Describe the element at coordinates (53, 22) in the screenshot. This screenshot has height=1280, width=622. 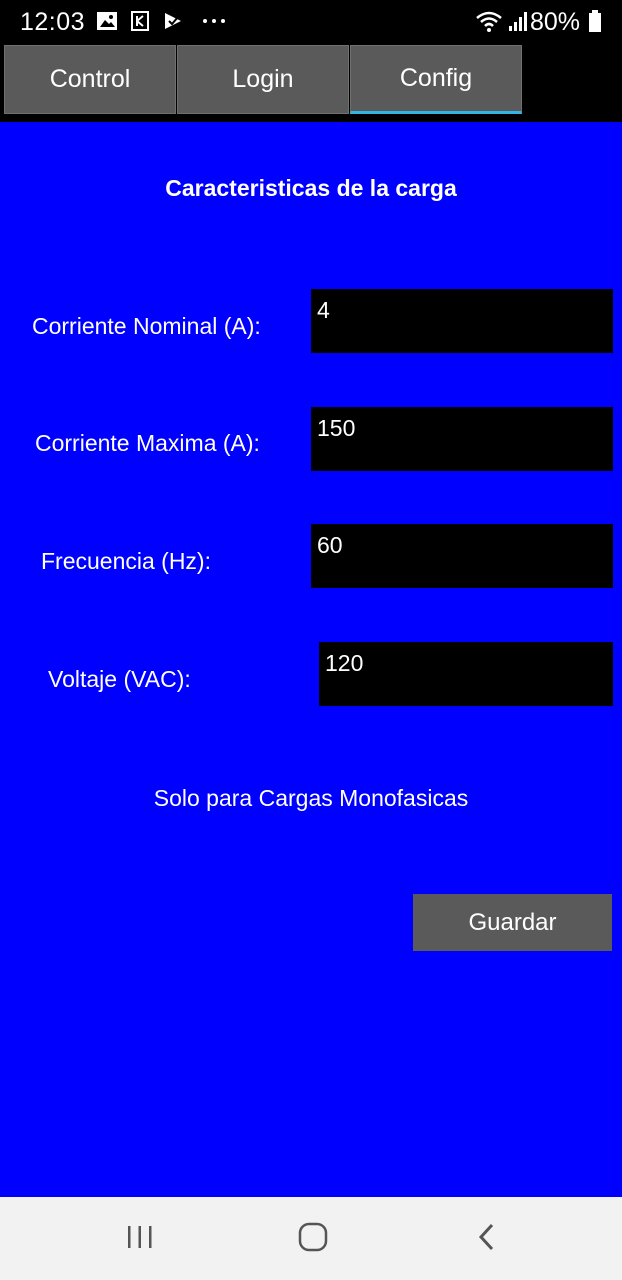
I see `status-time: 12:03` at that location.